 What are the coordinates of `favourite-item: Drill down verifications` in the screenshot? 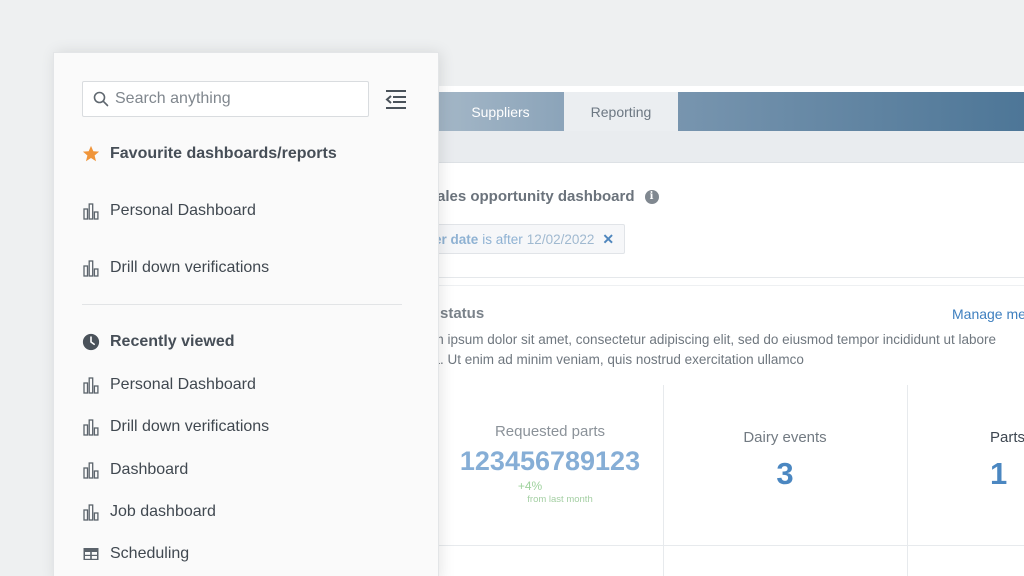 It's located at (175, 268).